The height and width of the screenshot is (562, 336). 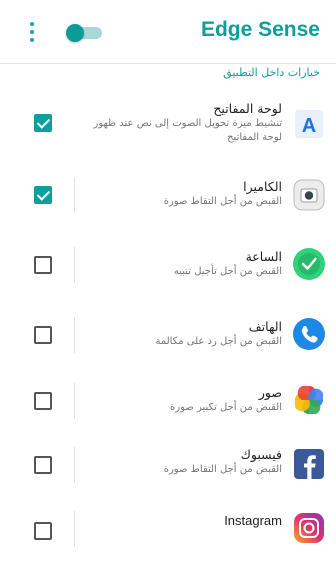 What do you see at coordinates (43, 265) in the screenshot?
I see `checkbox-clock` at bounding box center [43, 265].